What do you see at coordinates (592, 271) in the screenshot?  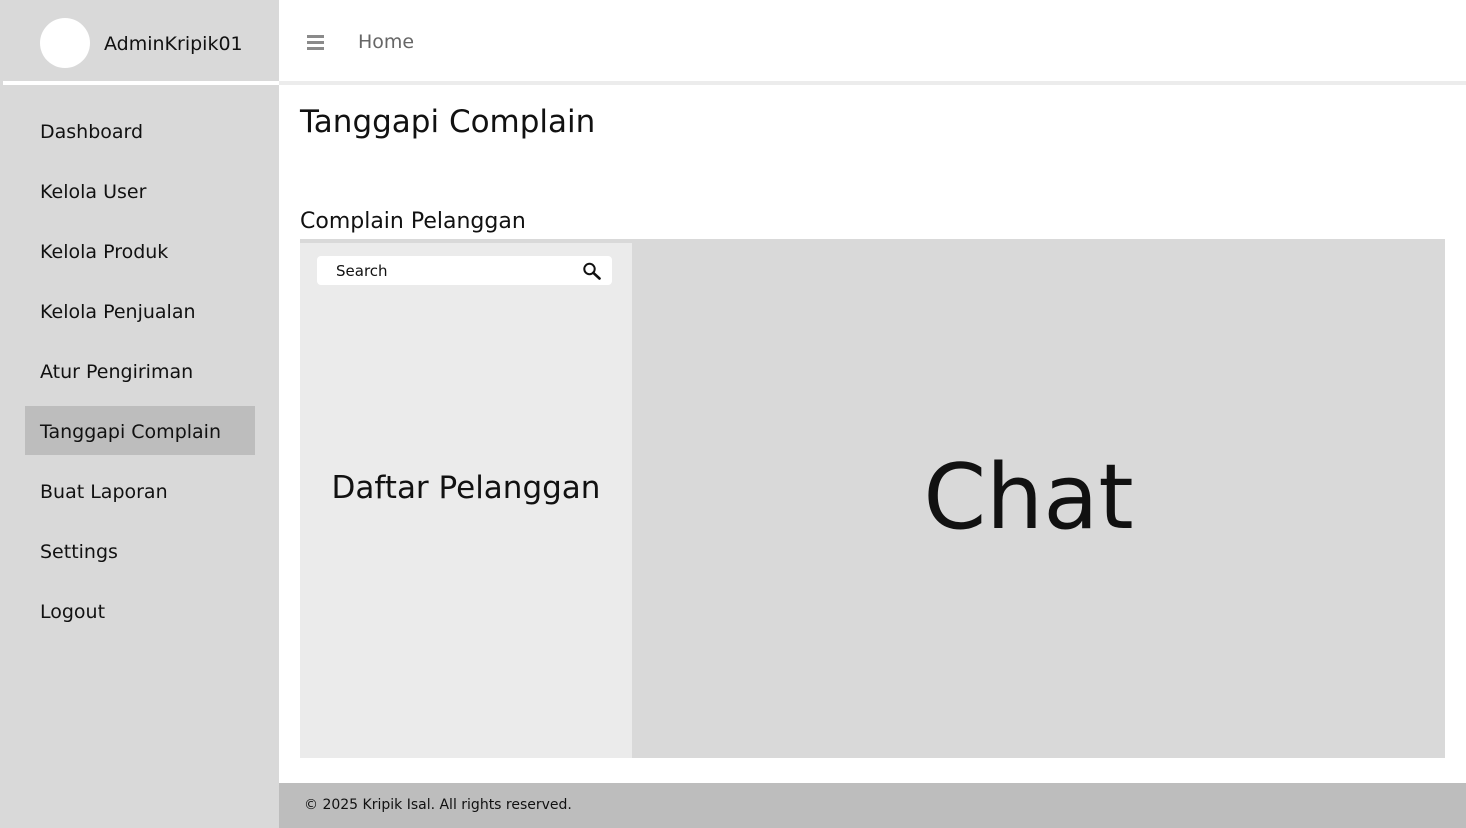 I see `search-icon` at bounding box center [592, 271].